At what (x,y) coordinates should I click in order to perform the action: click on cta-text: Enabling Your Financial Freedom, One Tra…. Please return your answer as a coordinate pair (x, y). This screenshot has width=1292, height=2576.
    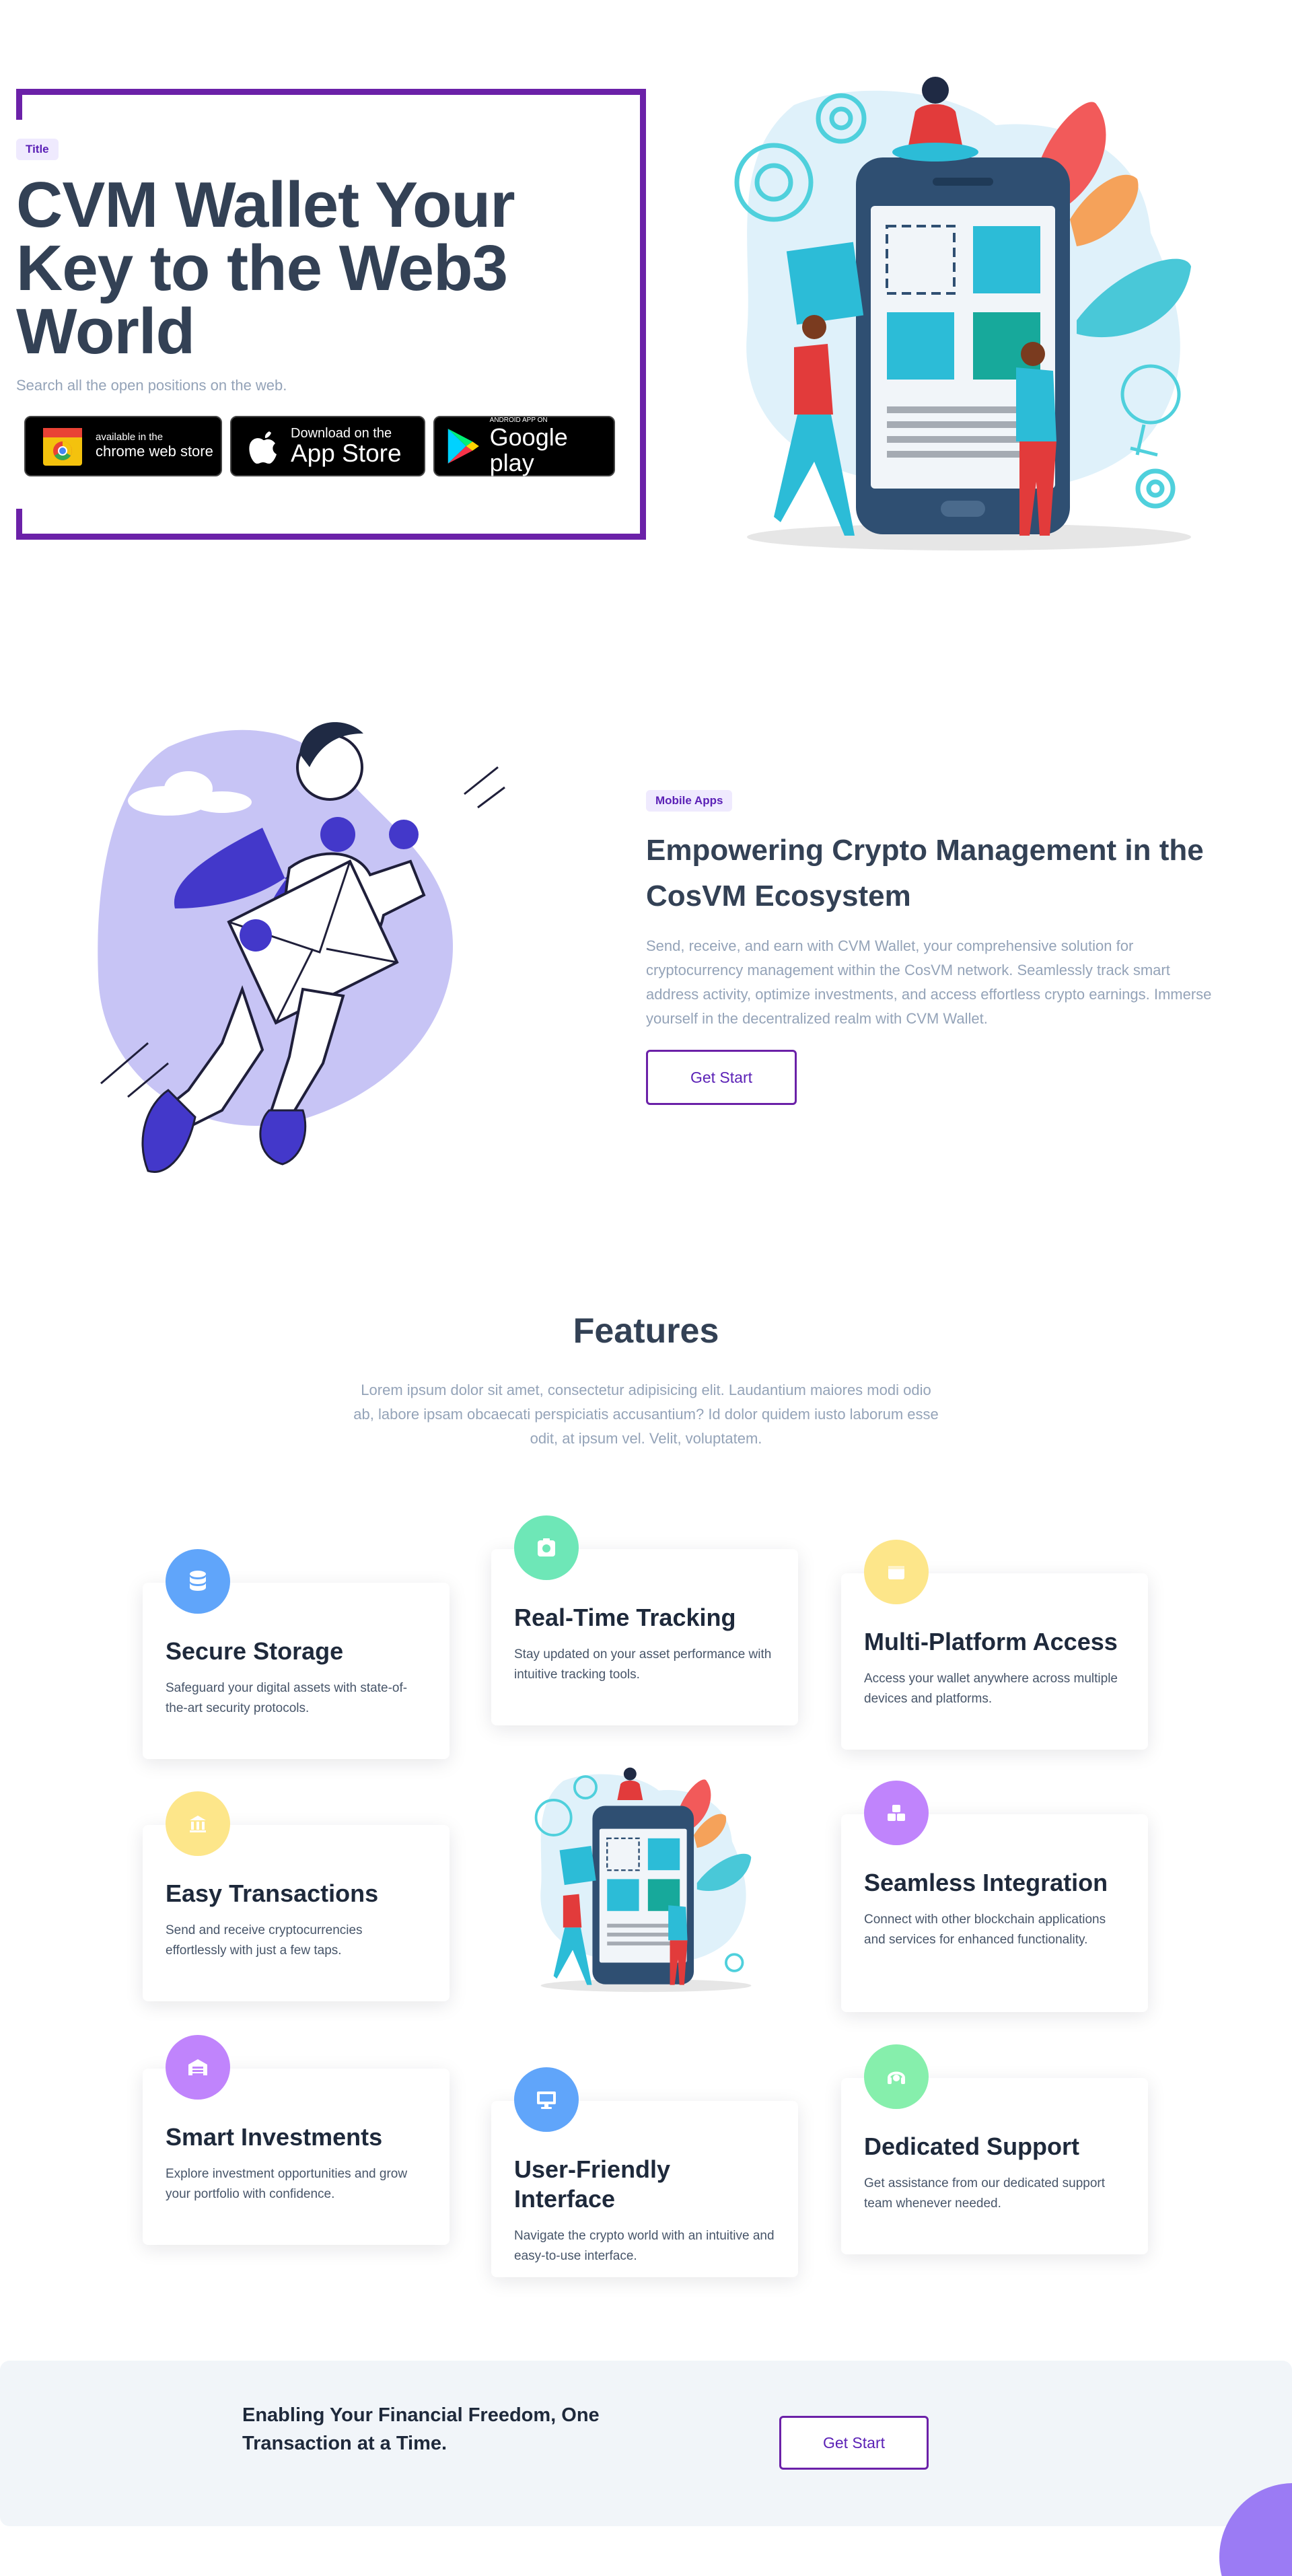
    Looking at the image, I should click on (421, 2429).